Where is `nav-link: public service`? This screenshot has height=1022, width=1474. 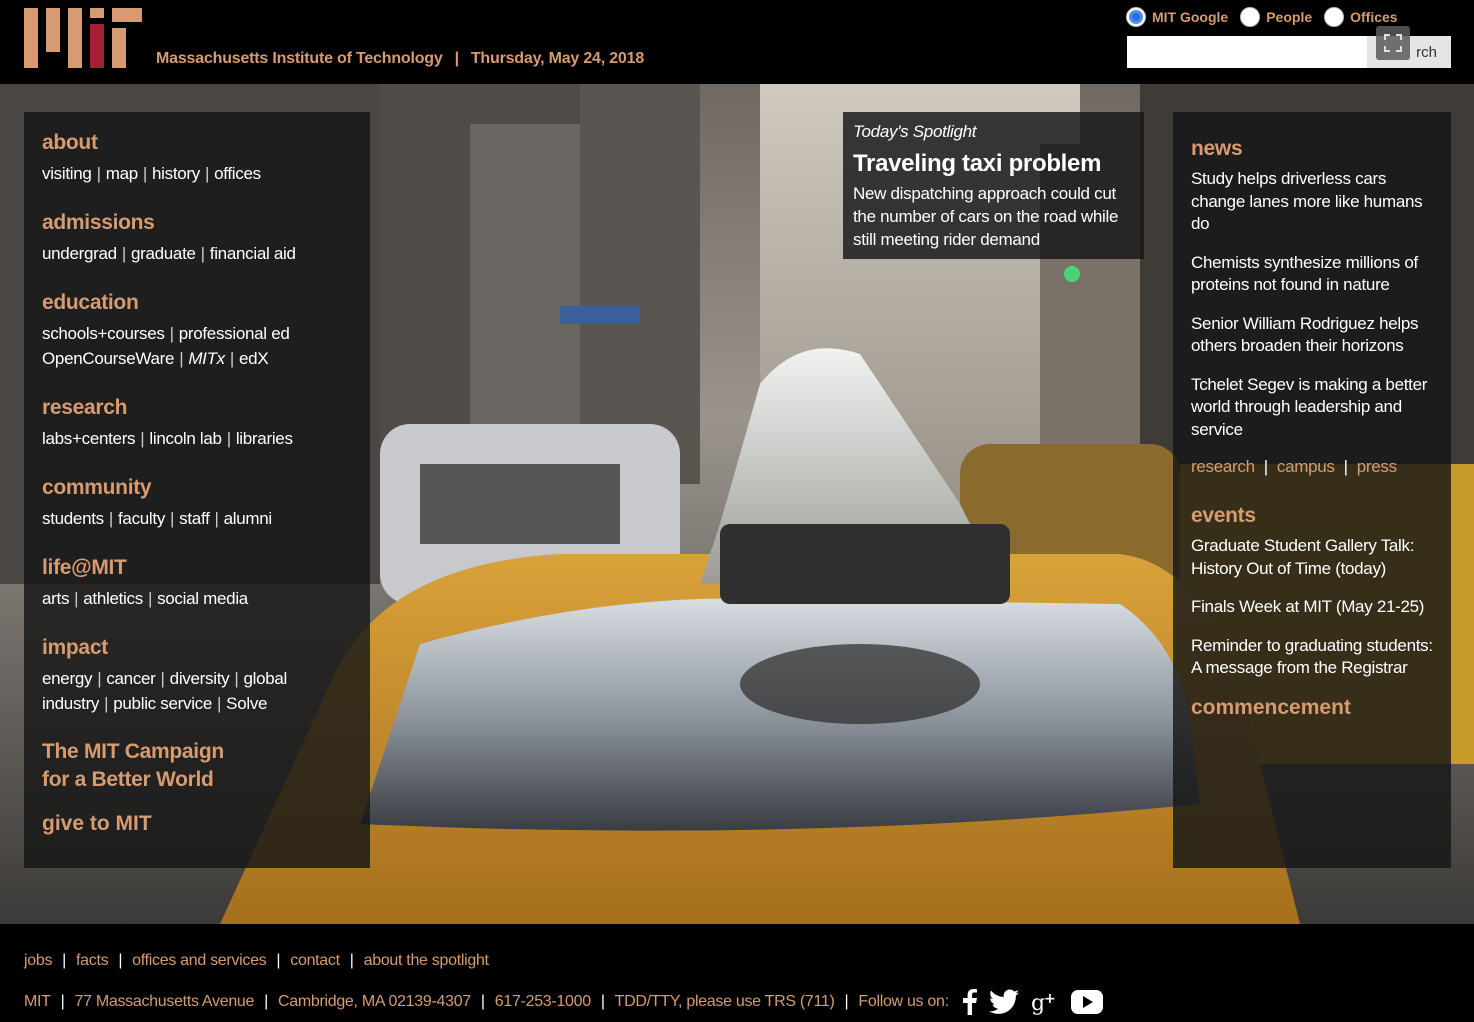
nav-link: public service is located at coordinates (162, 703).